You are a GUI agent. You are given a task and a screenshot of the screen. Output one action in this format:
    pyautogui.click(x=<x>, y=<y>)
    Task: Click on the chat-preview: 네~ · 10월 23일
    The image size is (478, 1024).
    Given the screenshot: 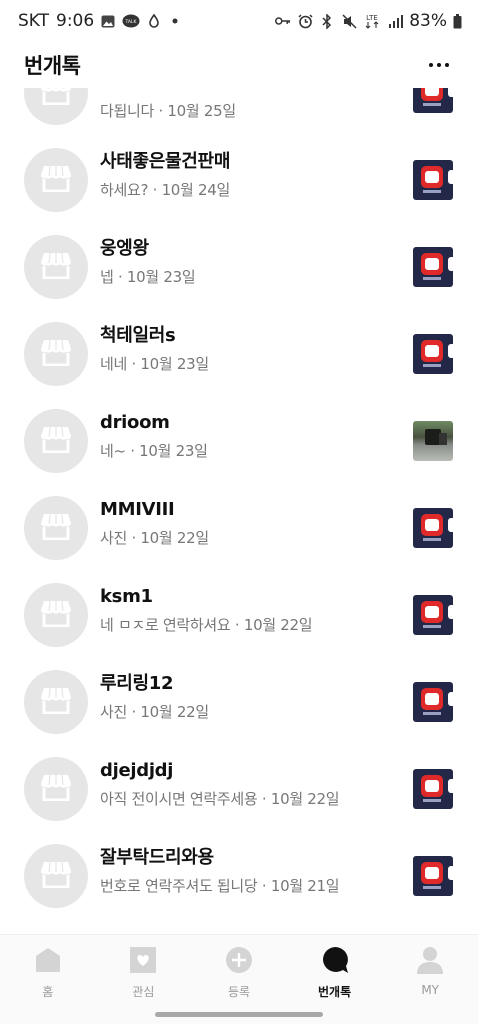 What is the action you would take?
    pyautogui.click(x=154, y=451)
    